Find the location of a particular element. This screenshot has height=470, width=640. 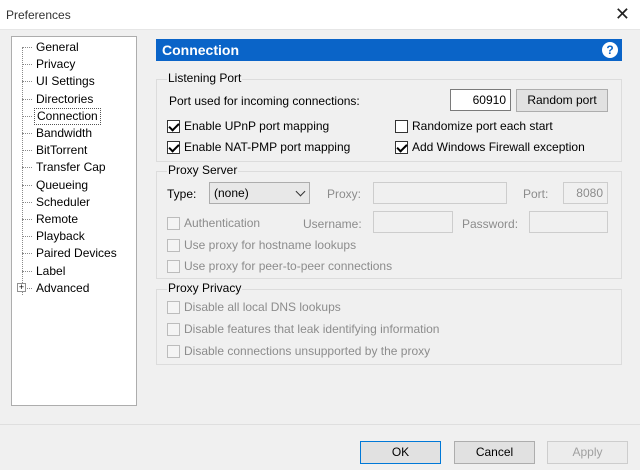

sidebar-item-label: Transfer Cap is located at coordinates (71, 167).